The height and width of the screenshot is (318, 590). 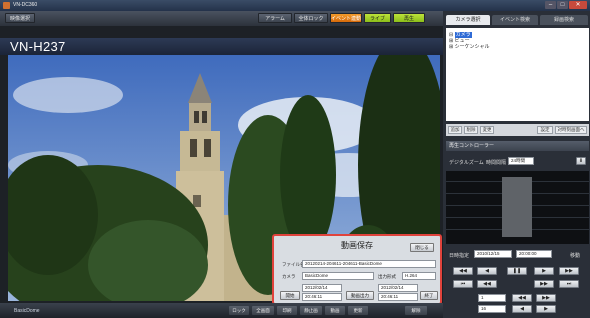 What do you see at coordinates (517, 74) in the screenshot?
I see `camera-tree: ⊟ カメラ ⊞ ビュー ⊞ シーケンシャル` at bounding box center [517, 74].